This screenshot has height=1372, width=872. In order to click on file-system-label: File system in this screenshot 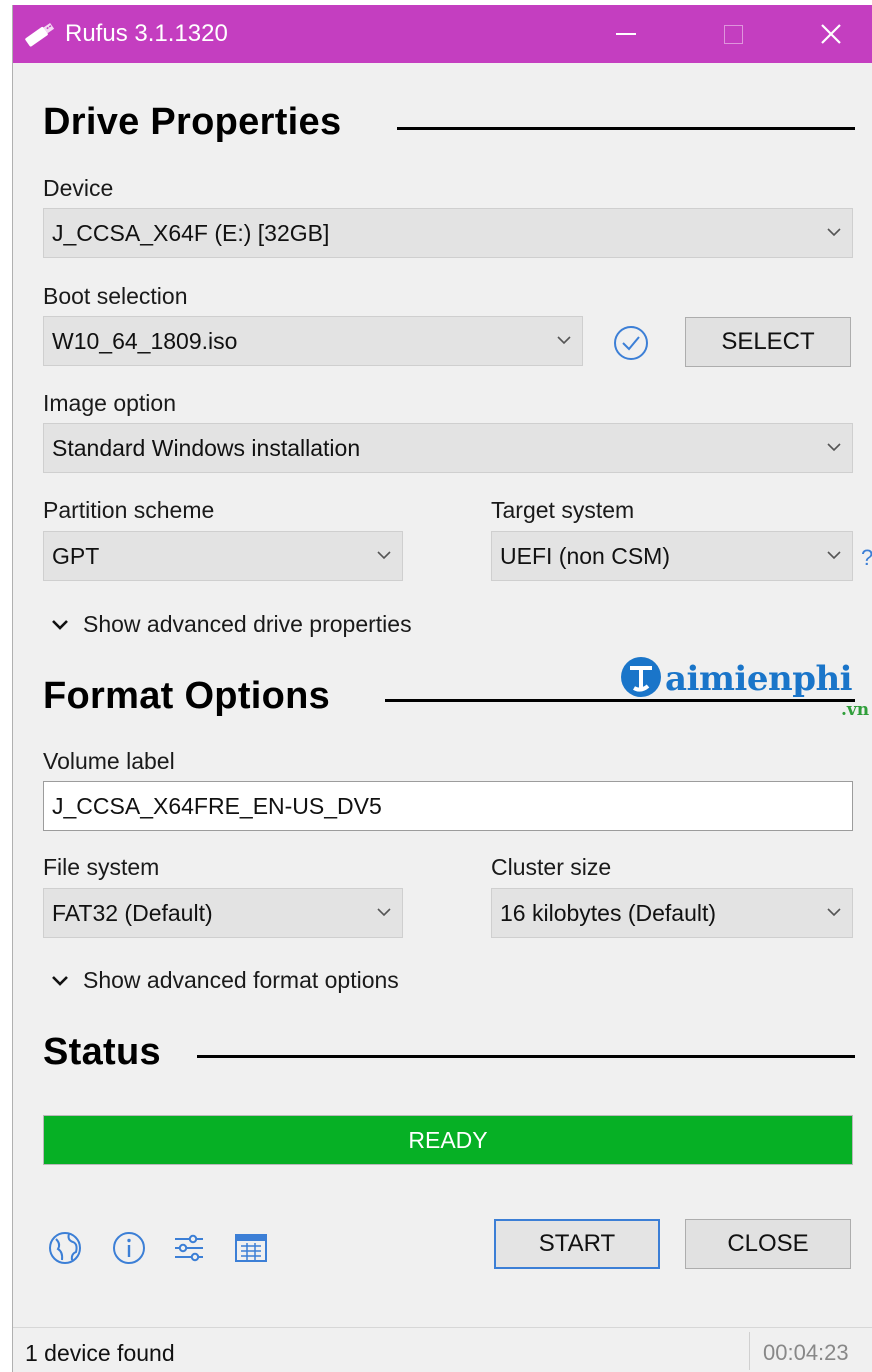, I will do `click(101, 867)`.